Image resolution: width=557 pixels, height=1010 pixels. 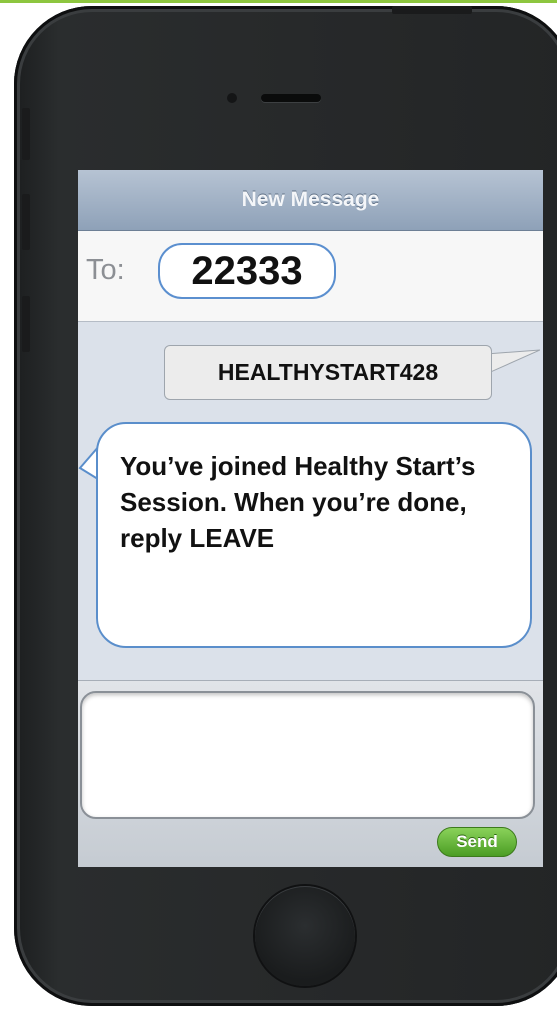 What do you see at coordinates (328, 372) in the screenshot?
I see `sent-message-bubble: HEALTHYSTART428` at bounding box center [328, 372].